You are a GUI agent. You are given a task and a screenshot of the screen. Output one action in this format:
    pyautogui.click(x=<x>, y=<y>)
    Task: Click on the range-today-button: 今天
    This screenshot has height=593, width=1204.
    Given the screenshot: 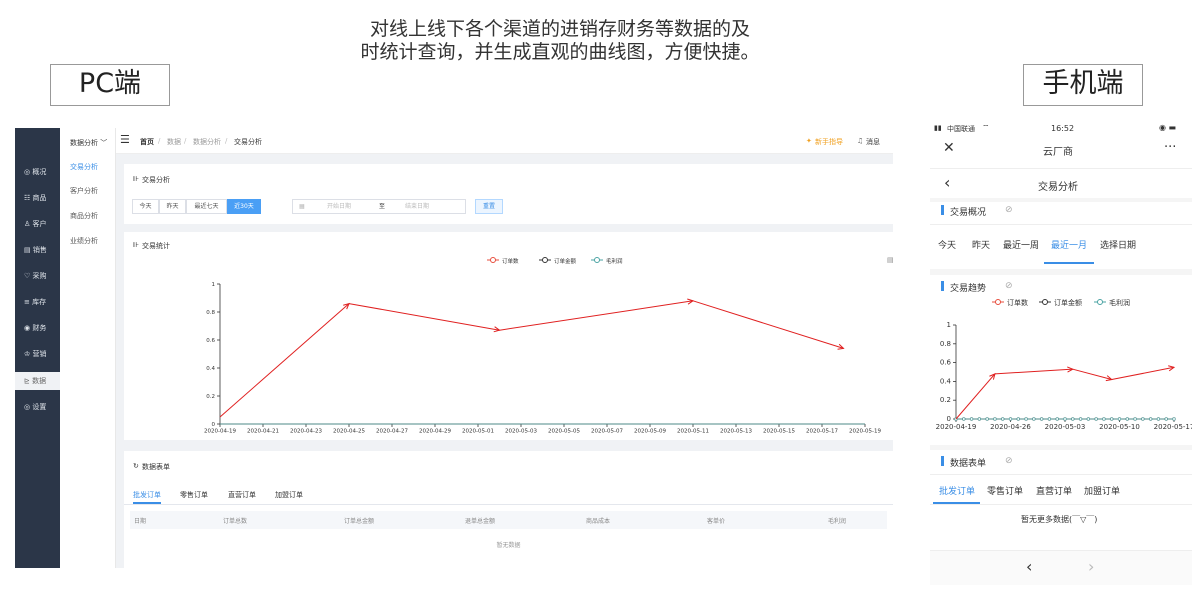 What is the action you would take?
    pyautogui.click(x=145, y=206)
    